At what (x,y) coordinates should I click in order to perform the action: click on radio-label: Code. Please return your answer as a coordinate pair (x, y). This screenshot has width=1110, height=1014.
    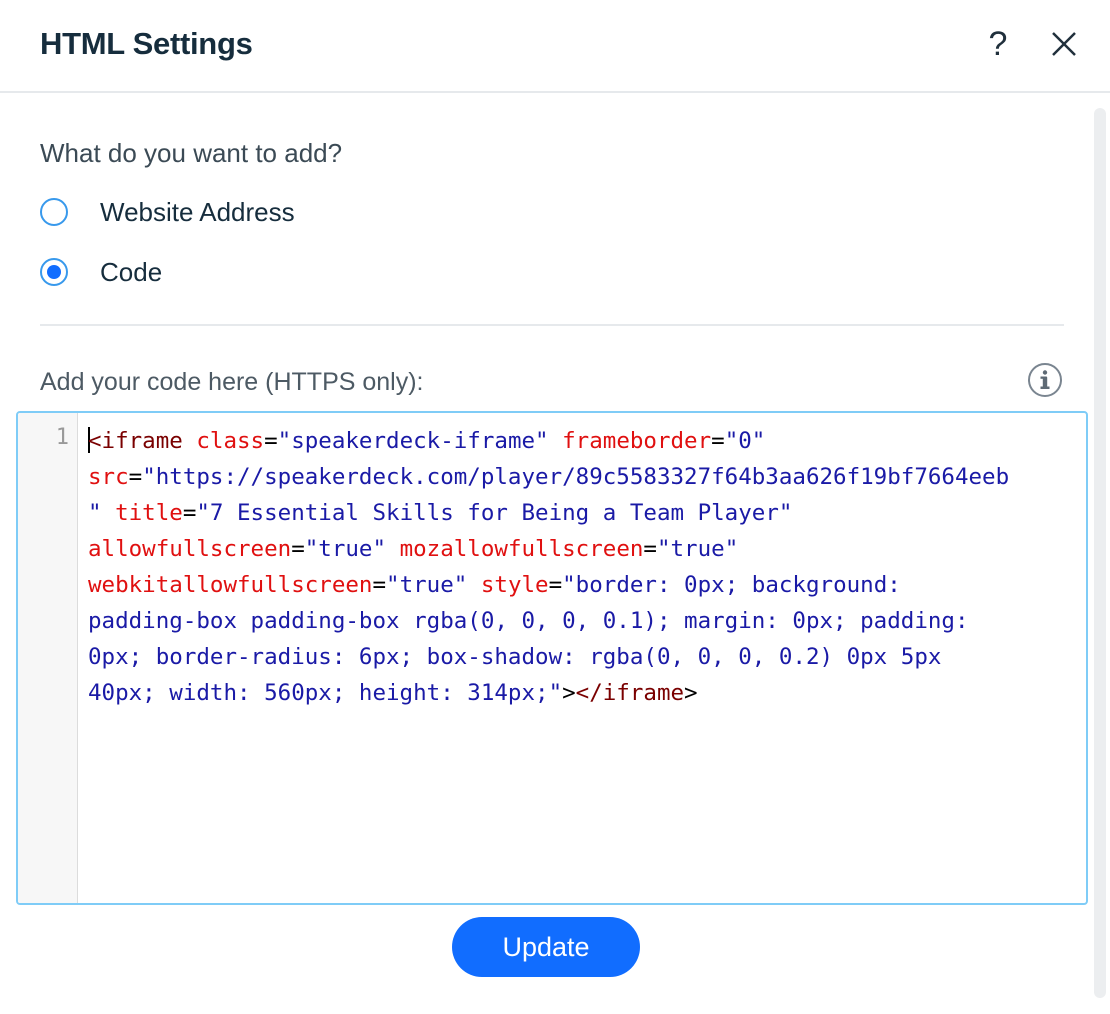
    Looking at the image, I should click on (131, 271).